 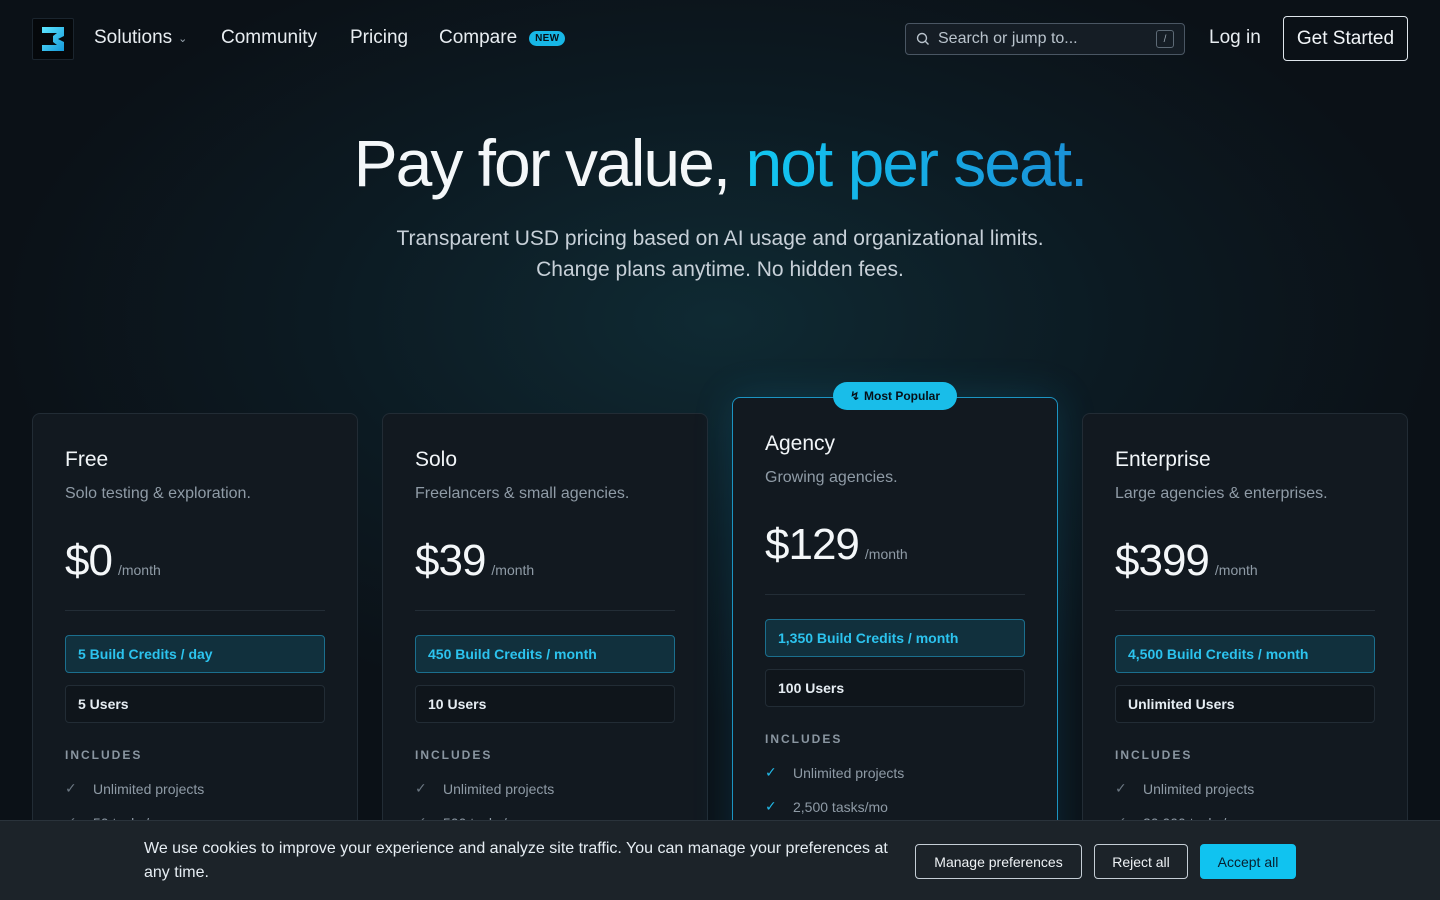 I want to click on get-started-button: Get Started, so click(x=1345, y=38).